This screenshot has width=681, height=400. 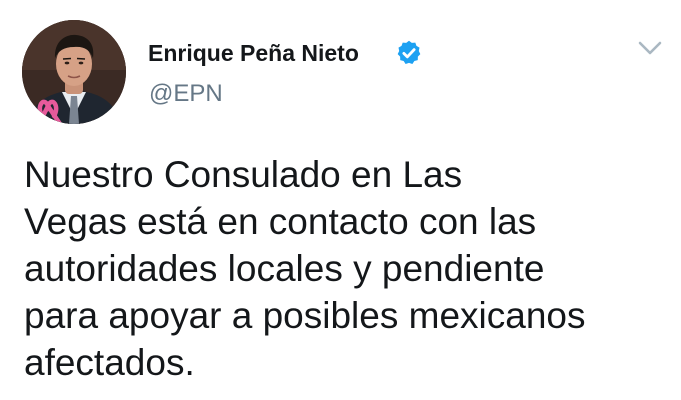 I want to click on verified-badge-icon, so click(x=409, y=53).